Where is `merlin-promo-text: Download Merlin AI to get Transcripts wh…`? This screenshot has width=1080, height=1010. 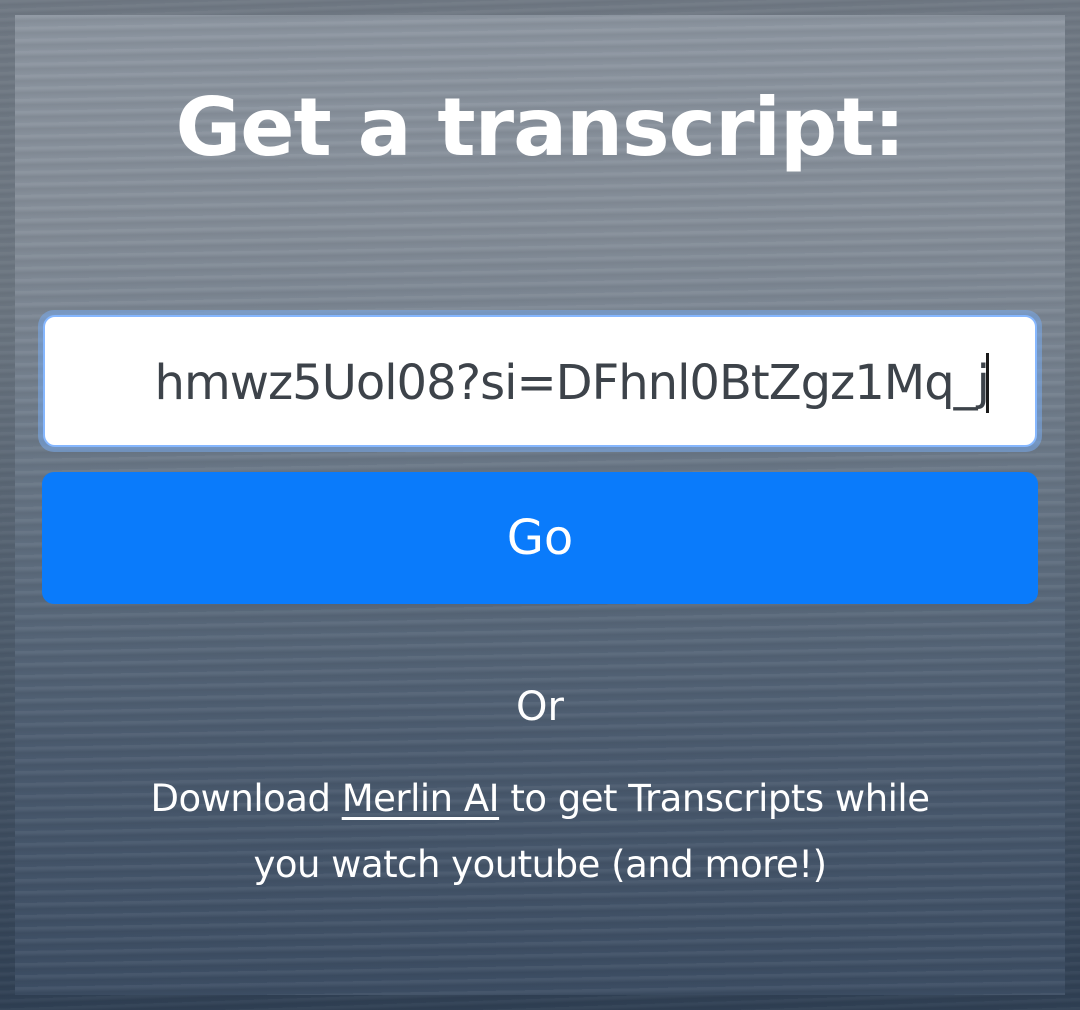 merlin-promo-text: Download Merlin AI to get Transcripts wh… is located at coordinates (540, 832).